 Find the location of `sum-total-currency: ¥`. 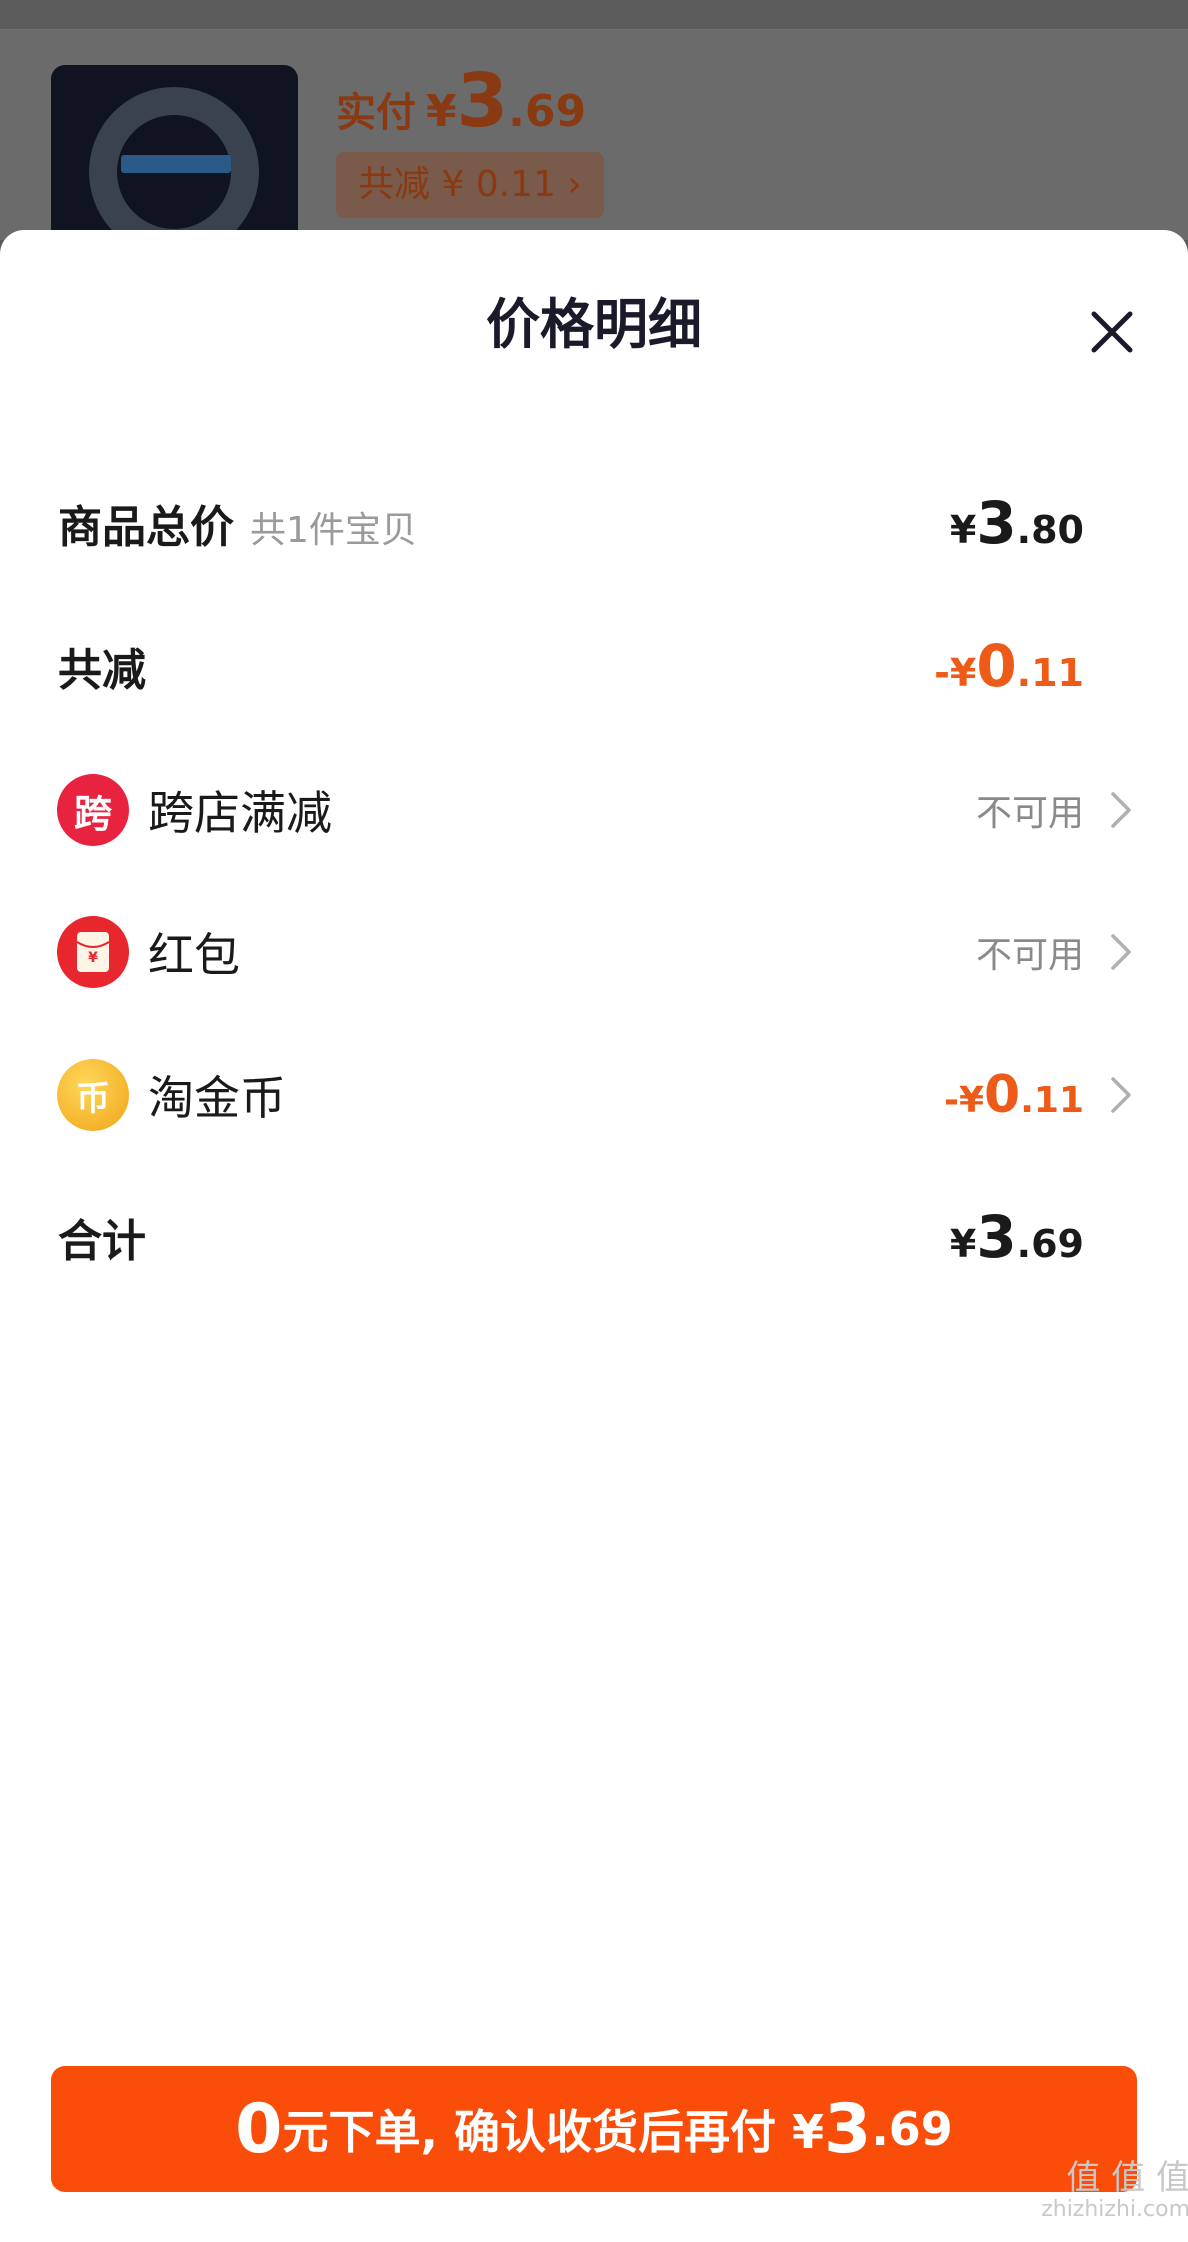

sum-total-currency: ¥ is located at coordinates (963, 1244).